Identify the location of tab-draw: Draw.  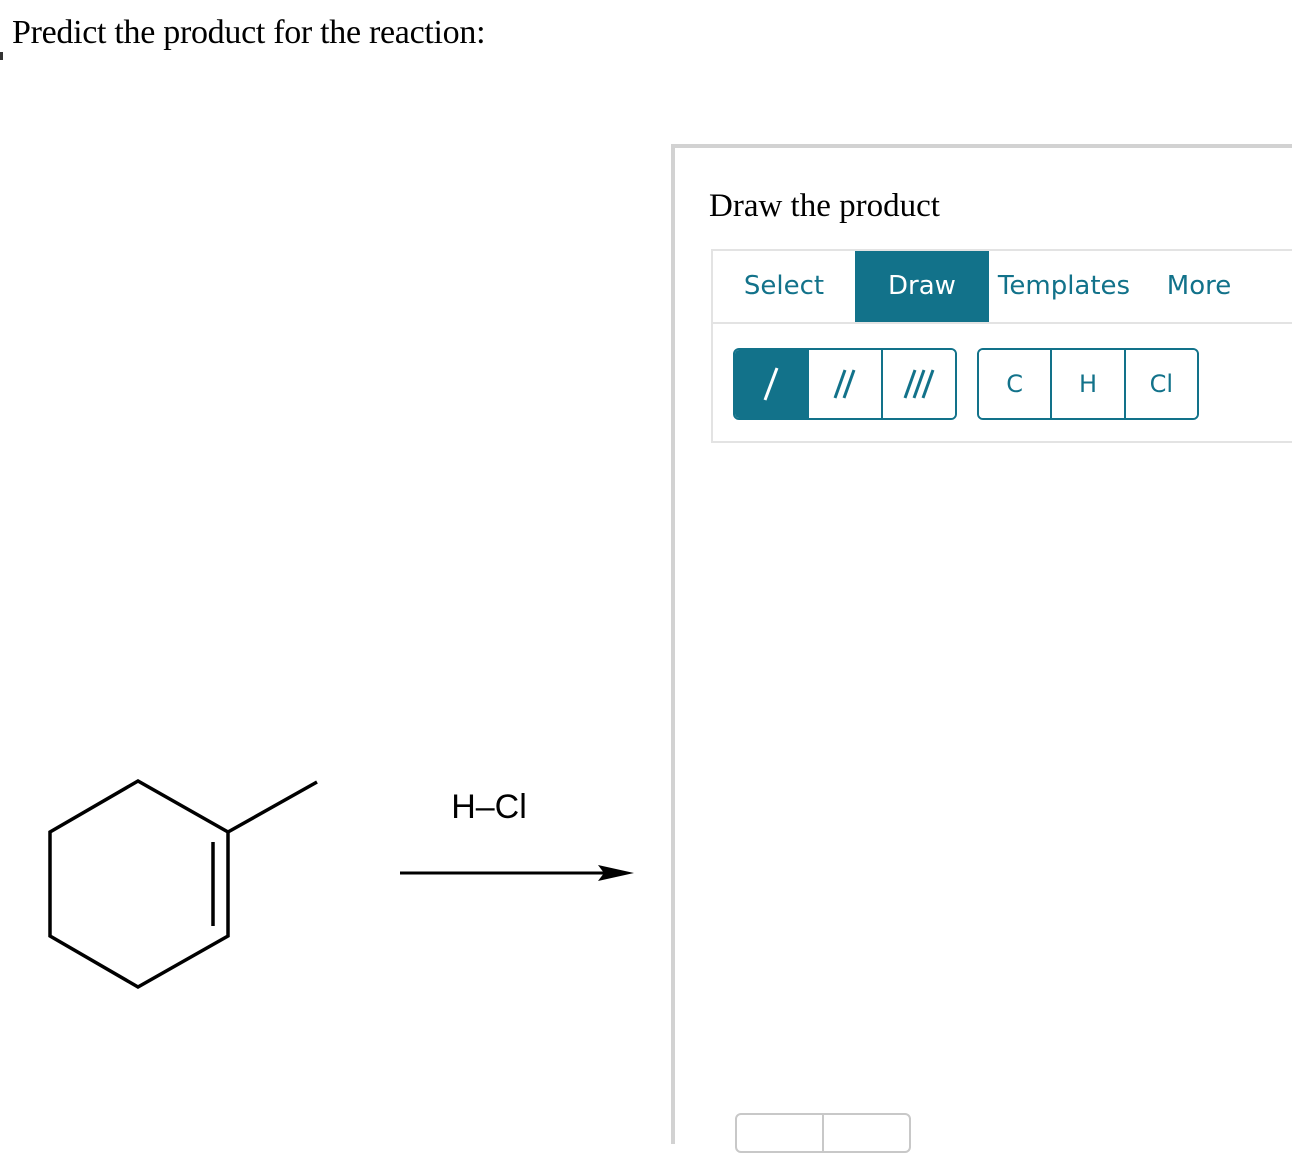
(922, 286).